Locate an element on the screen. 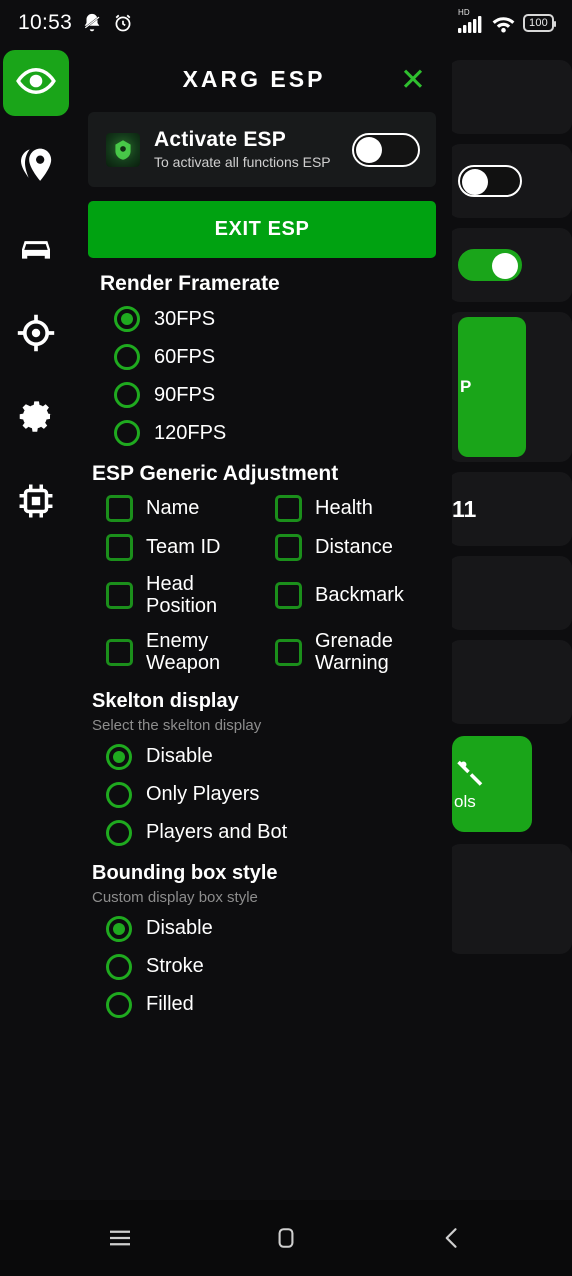 The image size is (572, 1276). activate-esp-subtitle: To activate all functions ESP is located at coordinates (242, 162).